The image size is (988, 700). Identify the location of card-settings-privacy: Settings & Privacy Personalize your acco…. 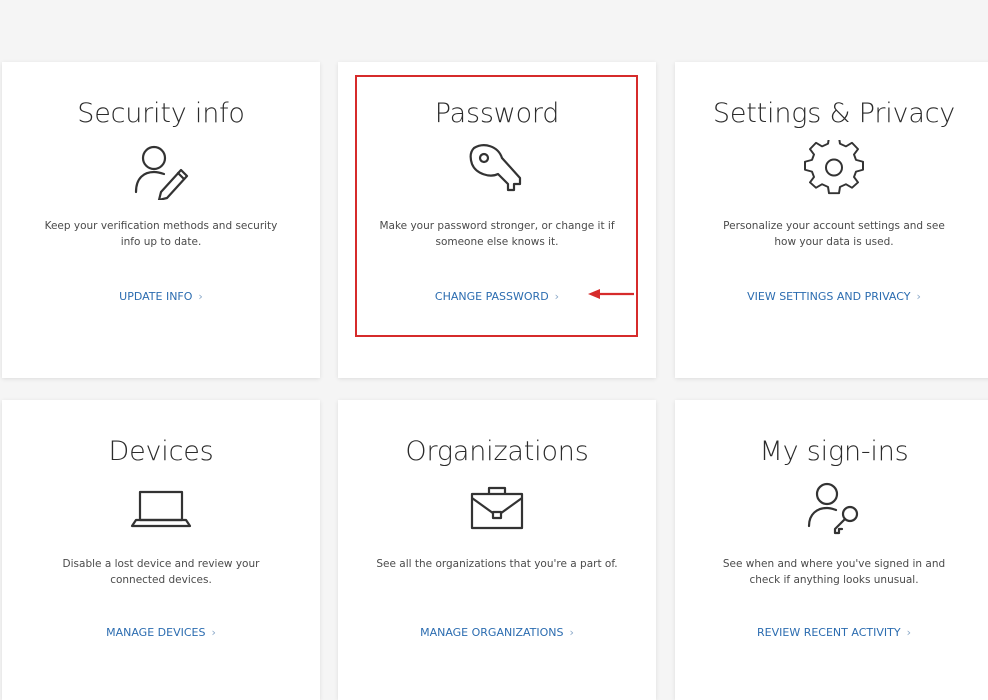
(831, 220).